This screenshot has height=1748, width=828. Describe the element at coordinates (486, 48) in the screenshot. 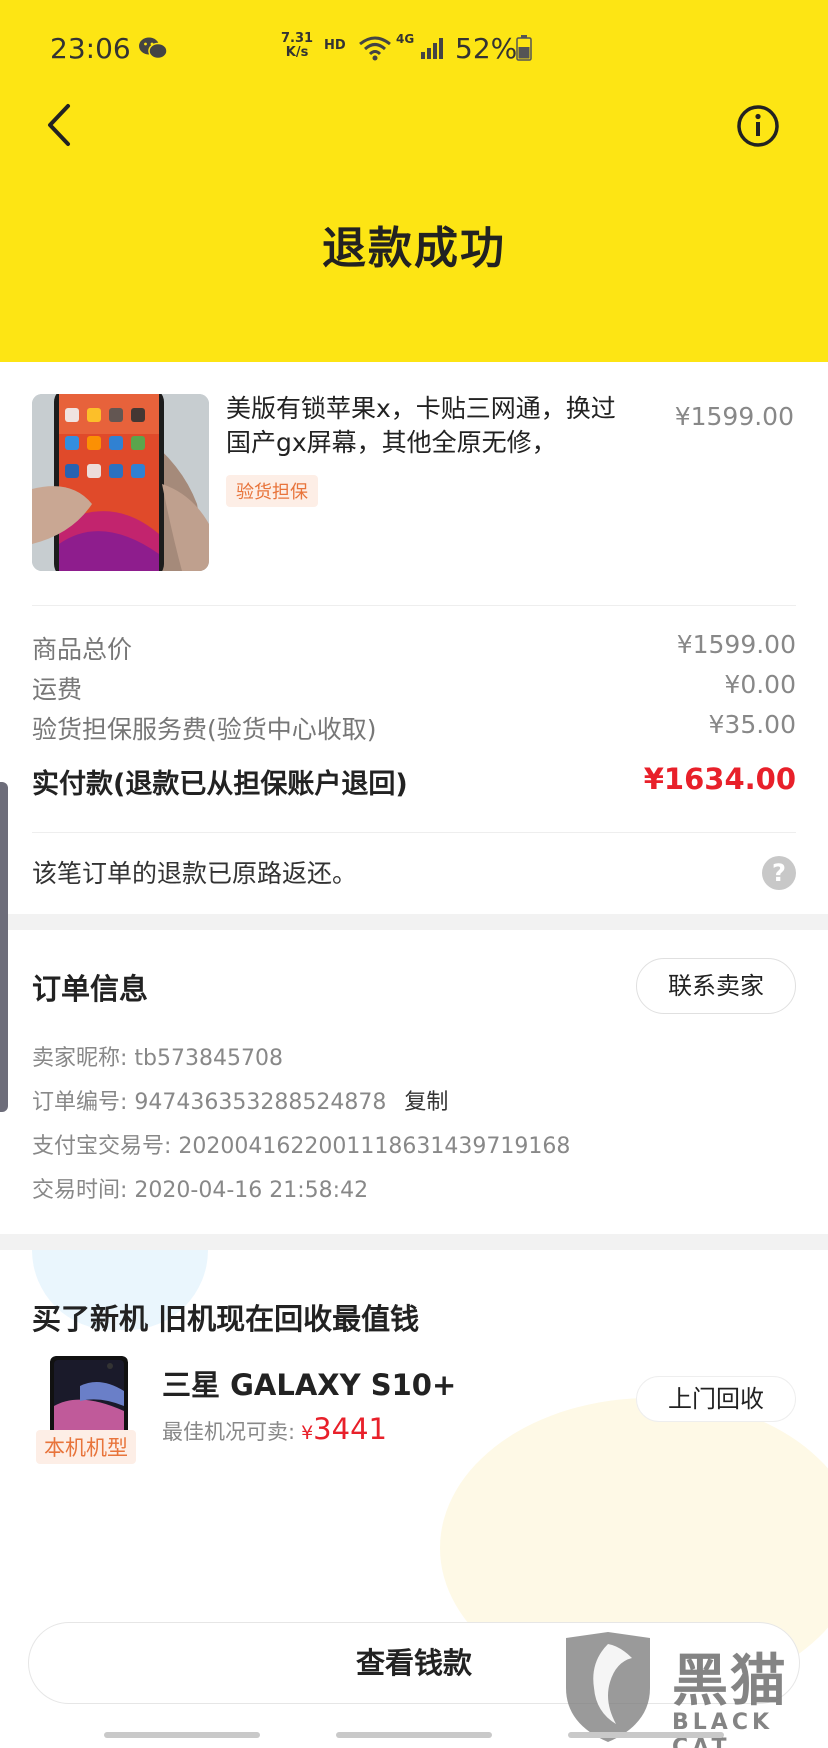

I see `battery-percent: 52%` at that location.